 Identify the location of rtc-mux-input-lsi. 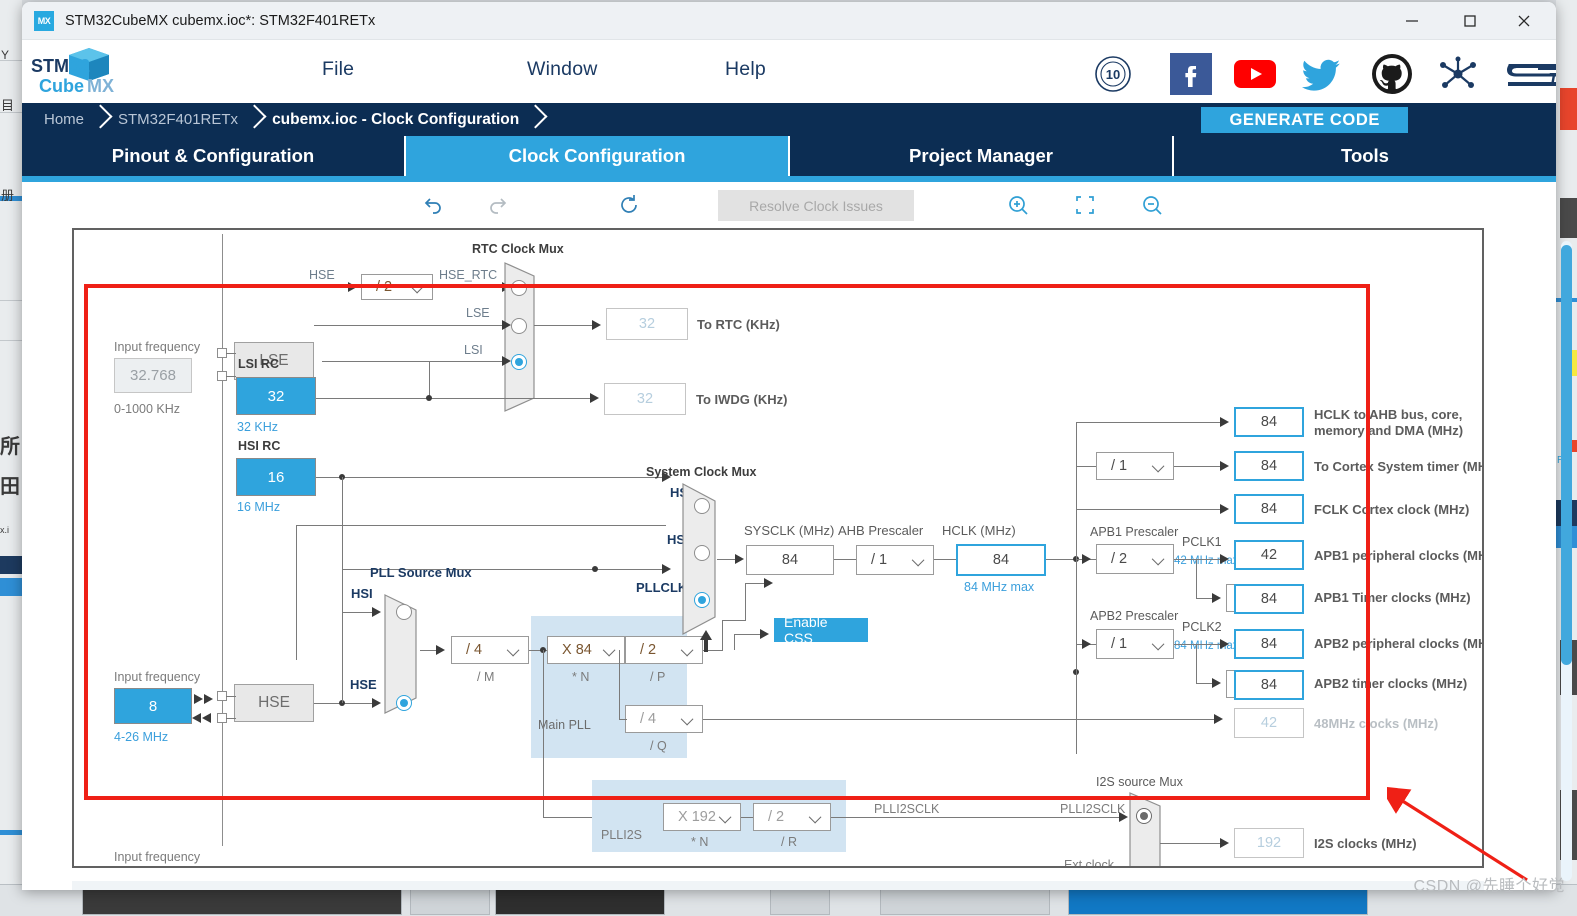
(519, 362).